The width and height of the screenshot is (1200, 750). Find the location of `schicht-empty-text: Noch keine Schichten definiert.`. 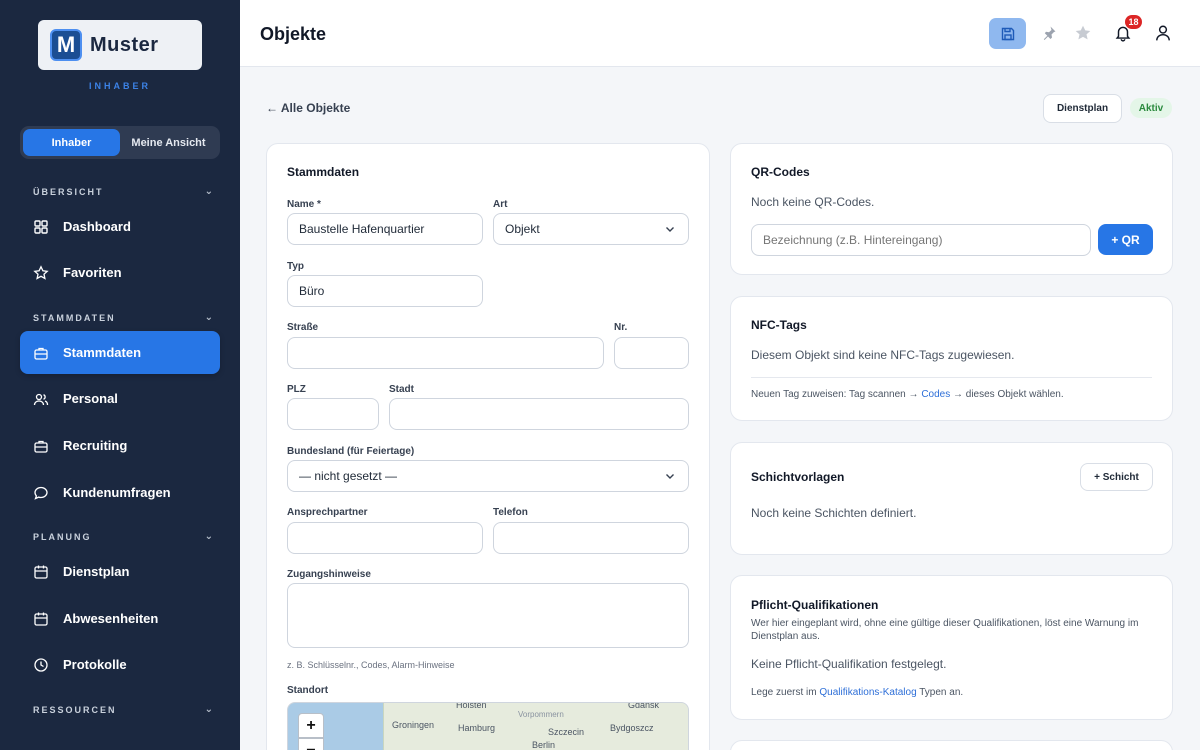

schicht-empty-text: Noch keine Schichten definiert. is located at coordinates (834, 513).